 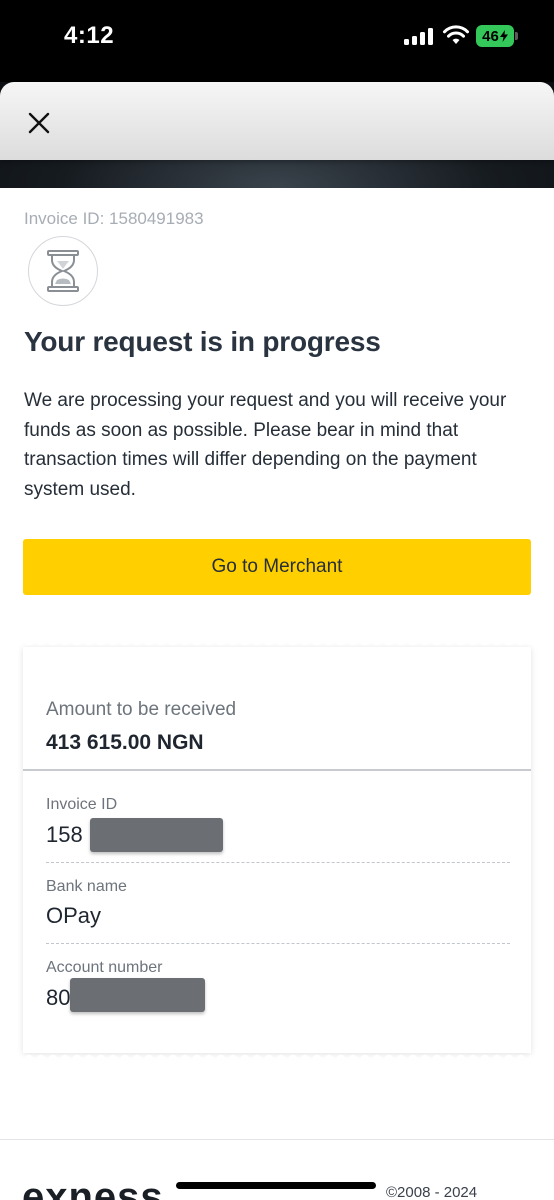 What do you see at coordinates (277, 1139) in the screenshot?
I see `footer-divider` at bounding box center [277, 1139].